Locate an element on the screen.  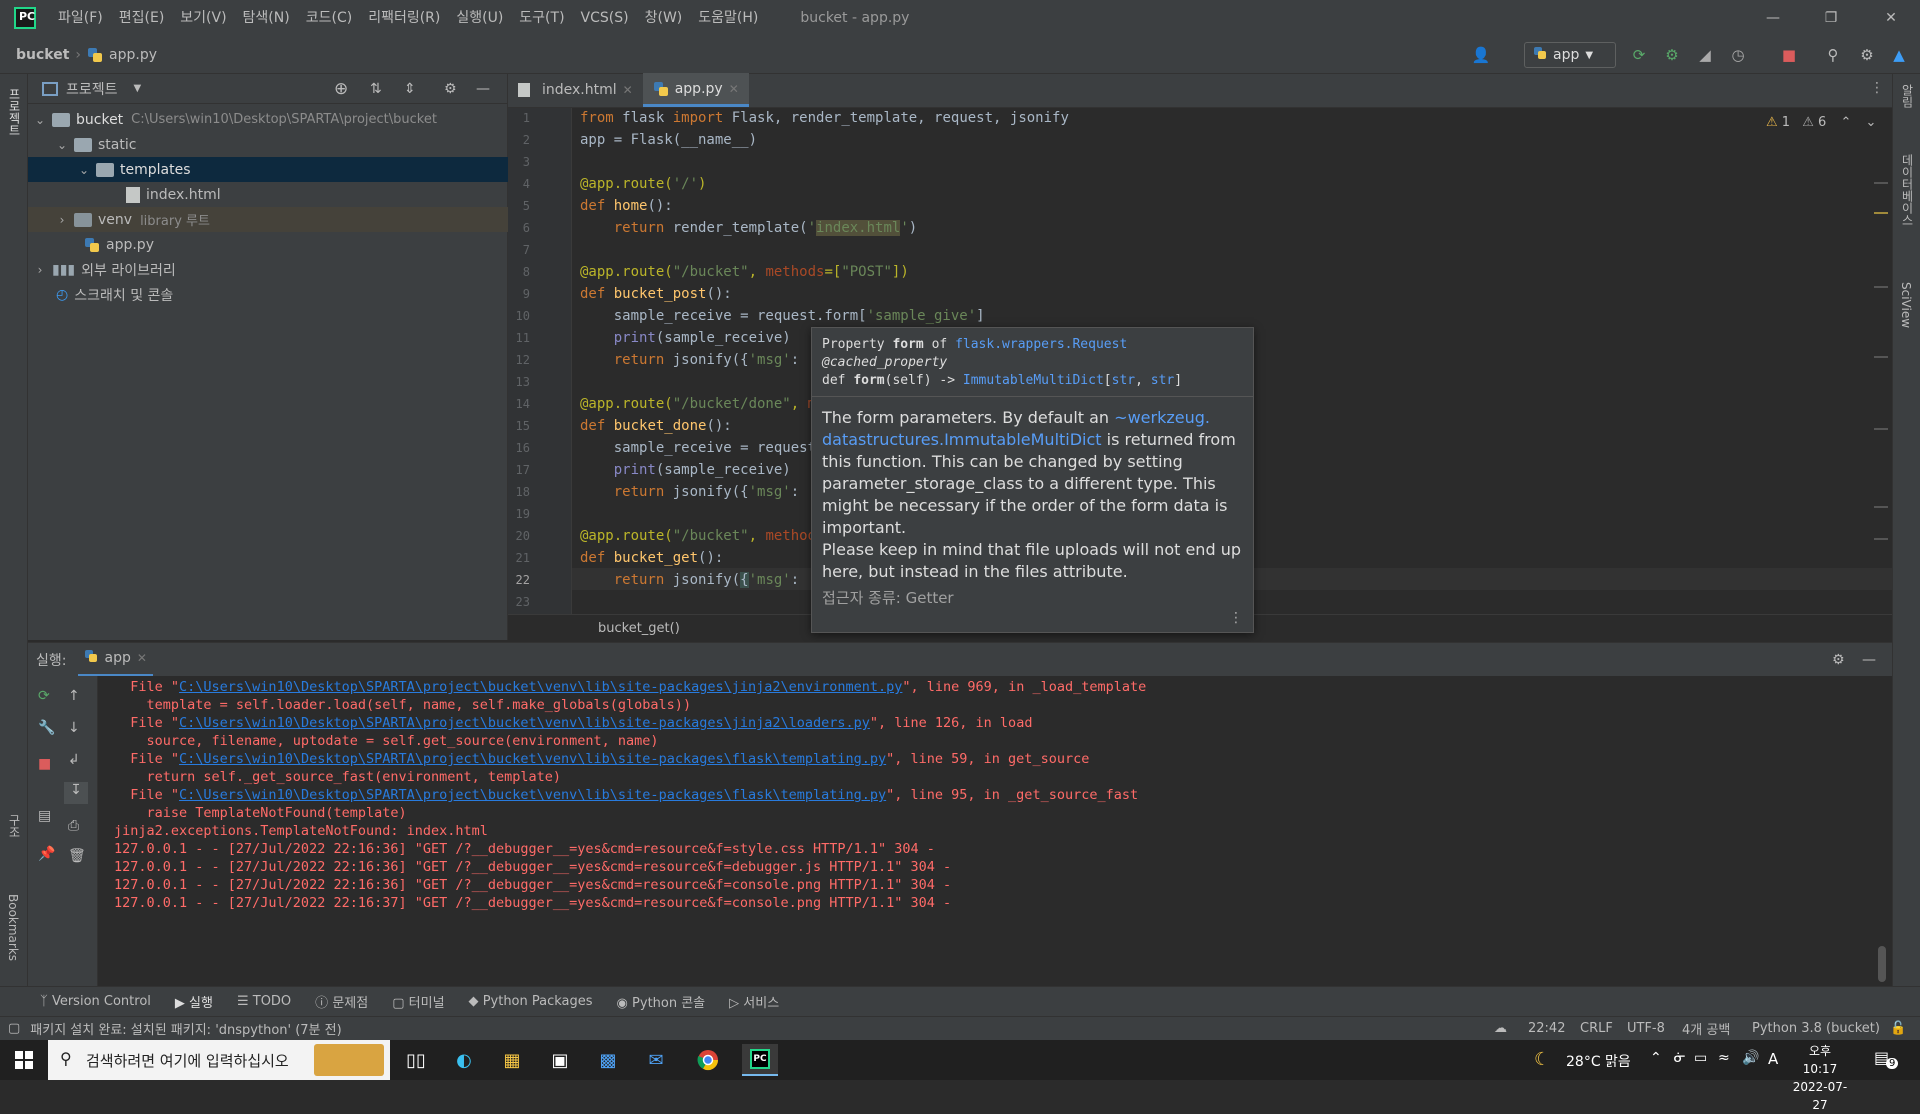
tree-folder-venv: › venv library 루트 is located at coordinates (268, 219).